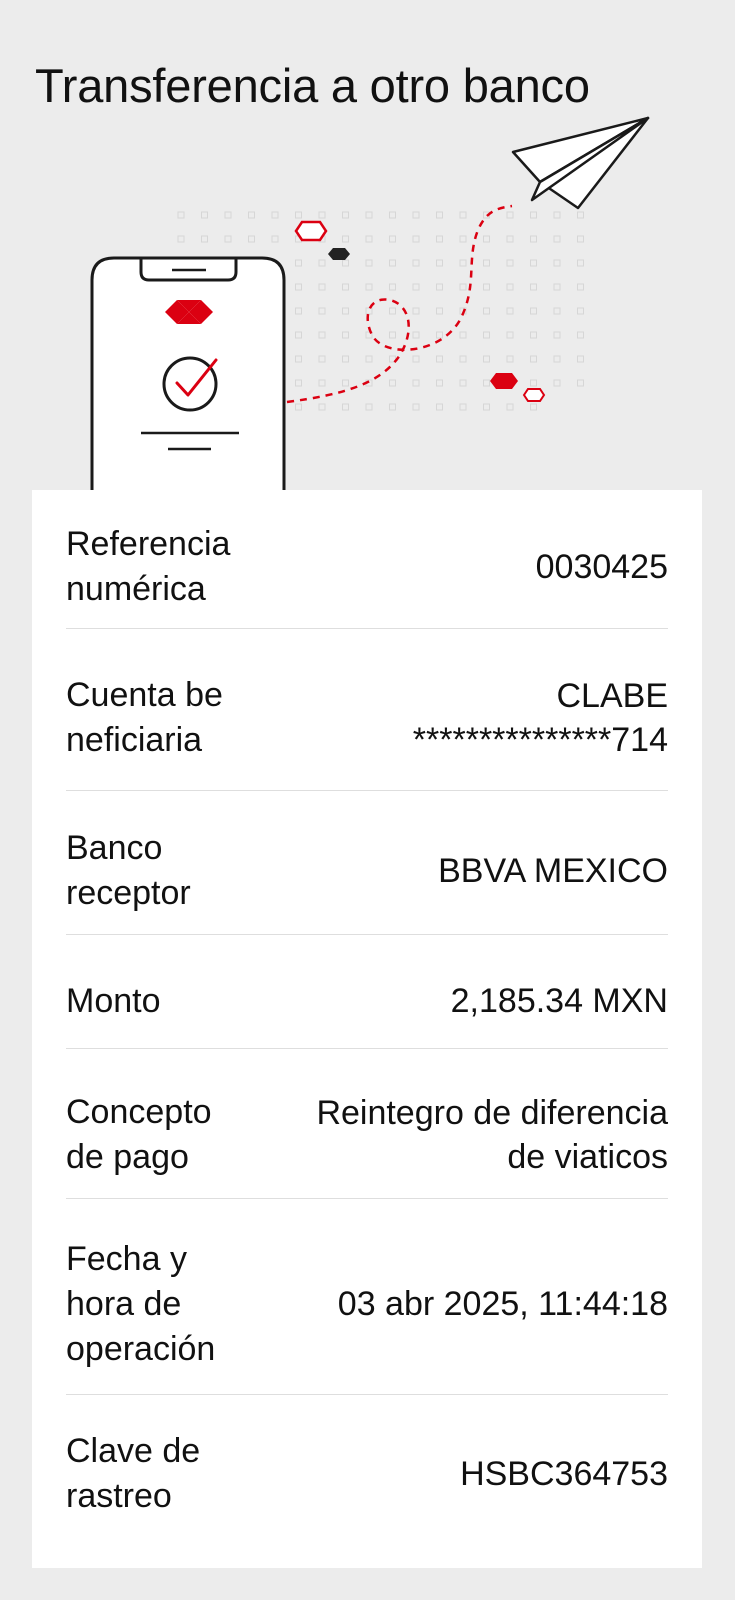 This screenshot has height=1600, width=735. Describe the element at coordinates (504, 381) in the screenshot. I see `hexagon-red` at that location.